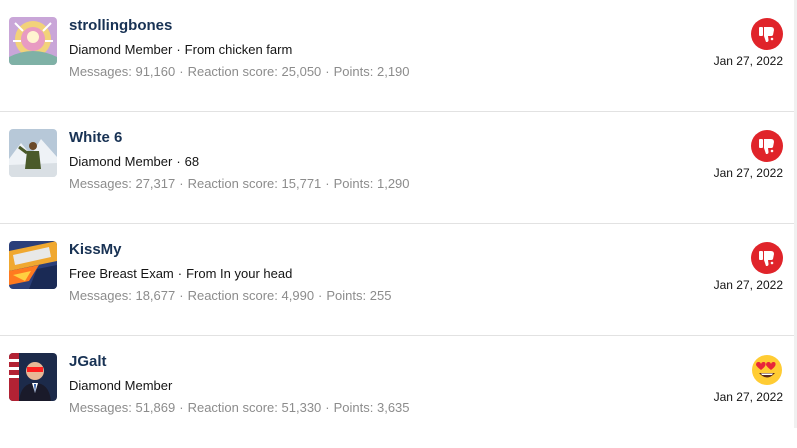 This screenshot has width=797, height=448. Describe the element at coordinates (88, 361) in the screenshot. I see `username-link: JGalt` at that location.